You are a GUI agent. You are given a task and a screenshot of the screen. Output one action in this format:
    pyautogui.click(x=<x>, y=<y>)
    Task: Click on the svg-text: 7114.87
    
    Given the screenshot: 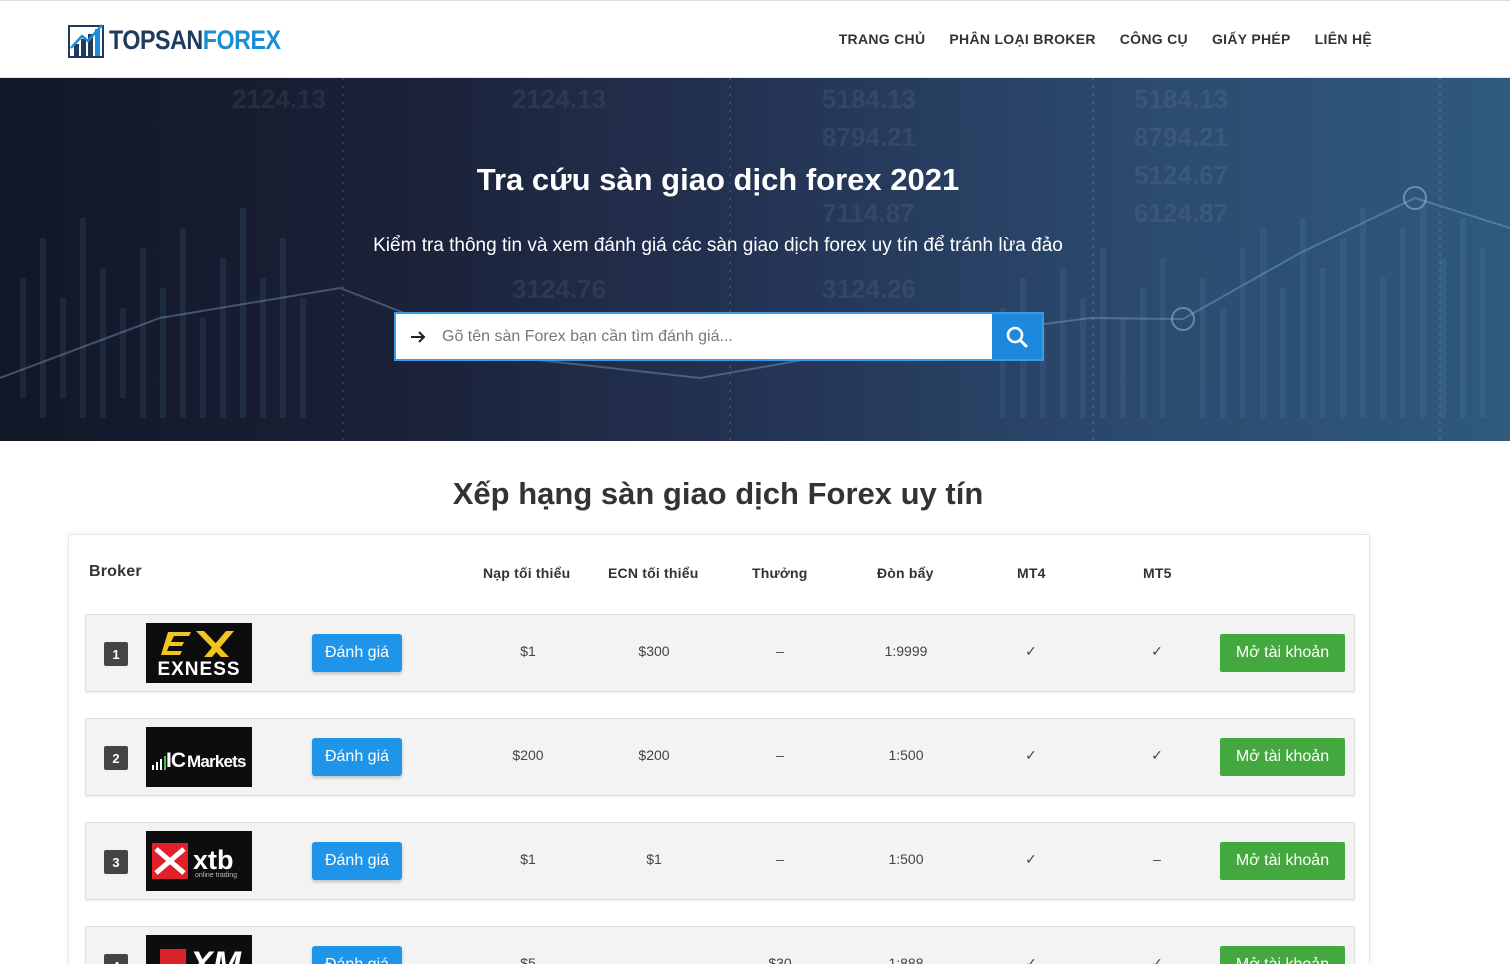 What is the action you would take?
    pyautogui.click(x=868, y=213)
    